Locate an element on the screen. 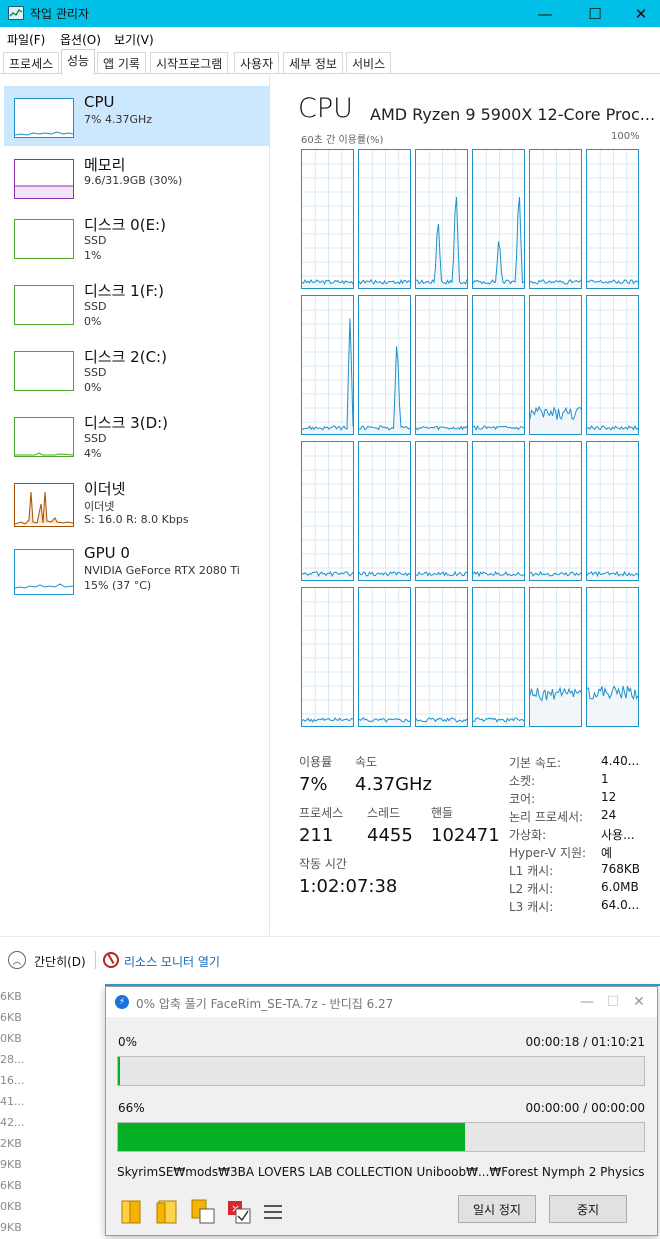 This screenshot has height=1239, width=660. sidebar-item-disk-1: 디스크 1(F:) SSD 0% is located at coordinates (137, 303).